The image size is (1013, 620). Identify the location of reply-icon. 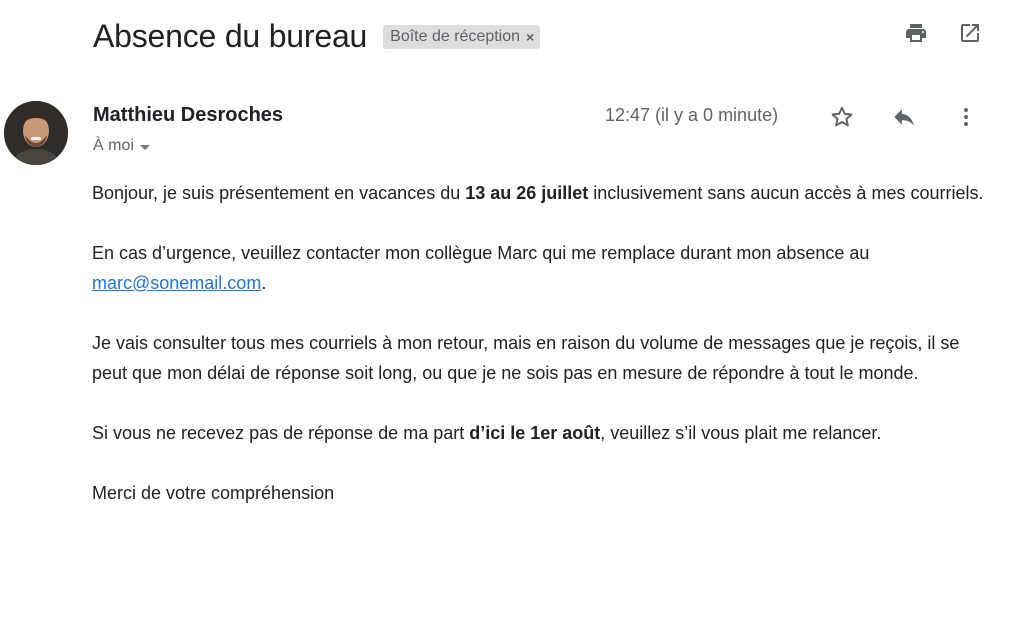
(904, 117).